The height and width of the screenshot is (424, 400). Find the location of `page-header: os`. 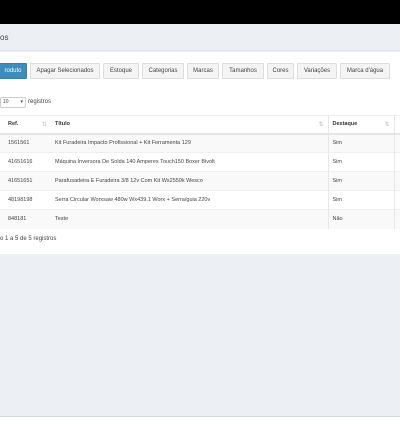

page-header: os is located at coordinates (200, 37).